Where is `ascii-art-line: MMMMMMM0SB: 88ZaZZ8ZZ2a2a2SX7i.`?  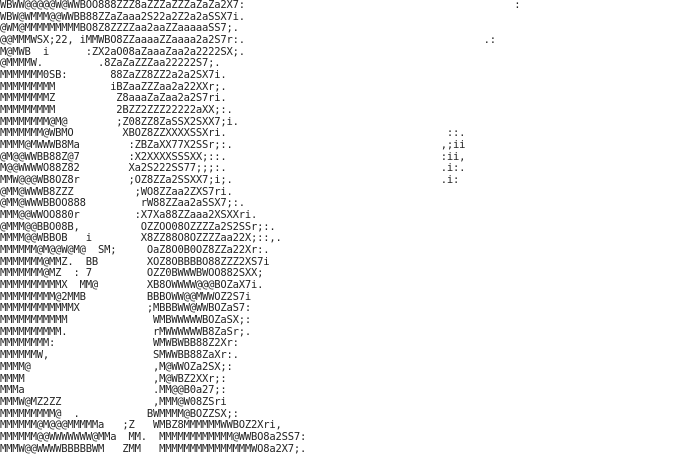 ascii-art-line: MMMMMMM0SB: 88ZaZZ8ZZ2a2a2SX7i. is located at coordinates (113, 75).